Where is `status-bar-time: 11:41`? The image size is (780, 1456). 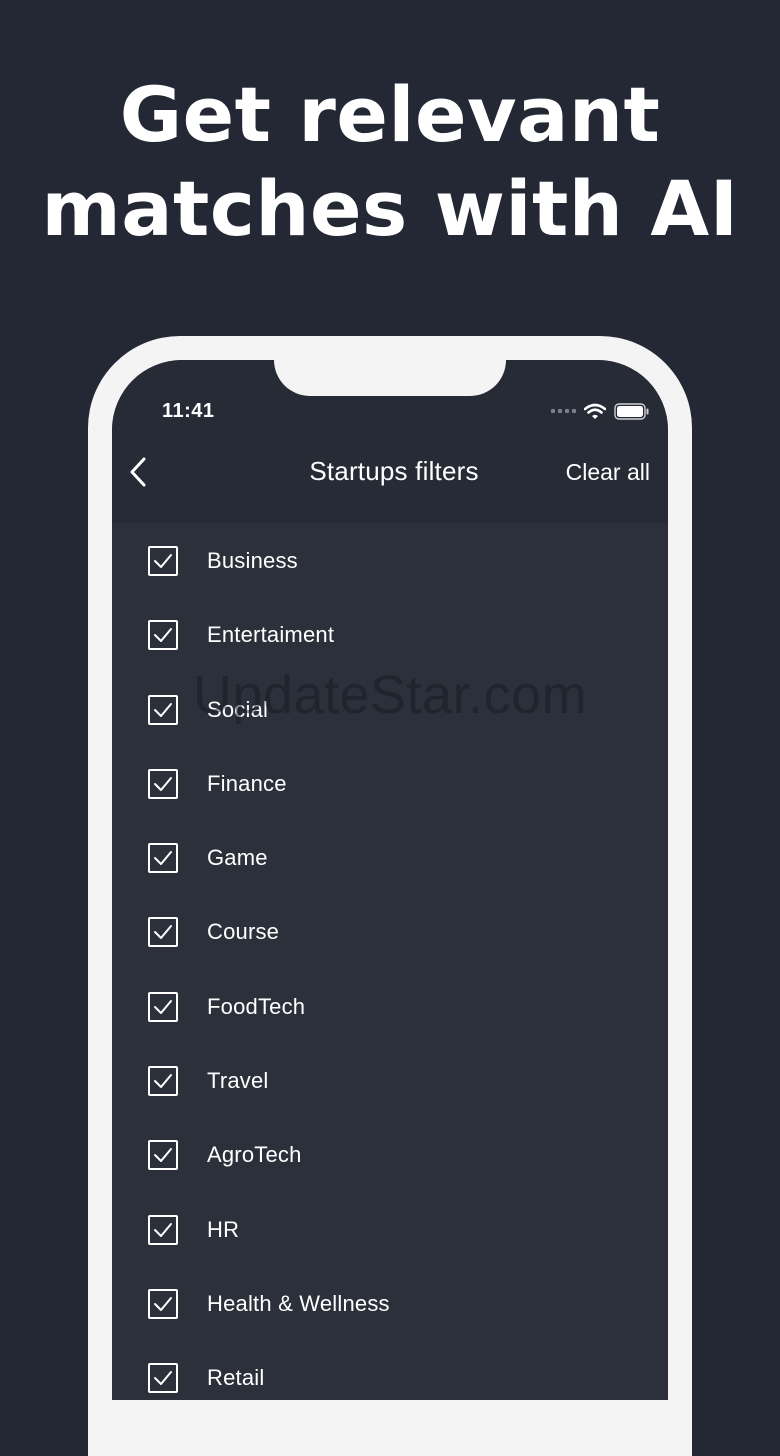 status-bar-time: 11:41 is located at coordinates (188, 411).